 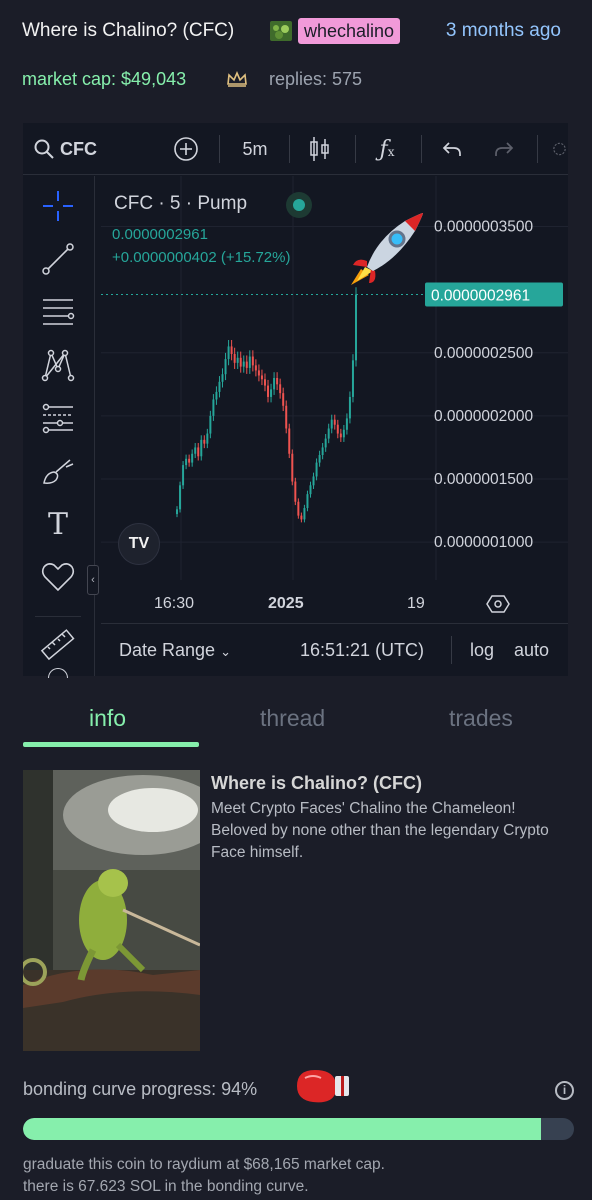 I want to click on ruler-tool, so click(x=58, y=645).